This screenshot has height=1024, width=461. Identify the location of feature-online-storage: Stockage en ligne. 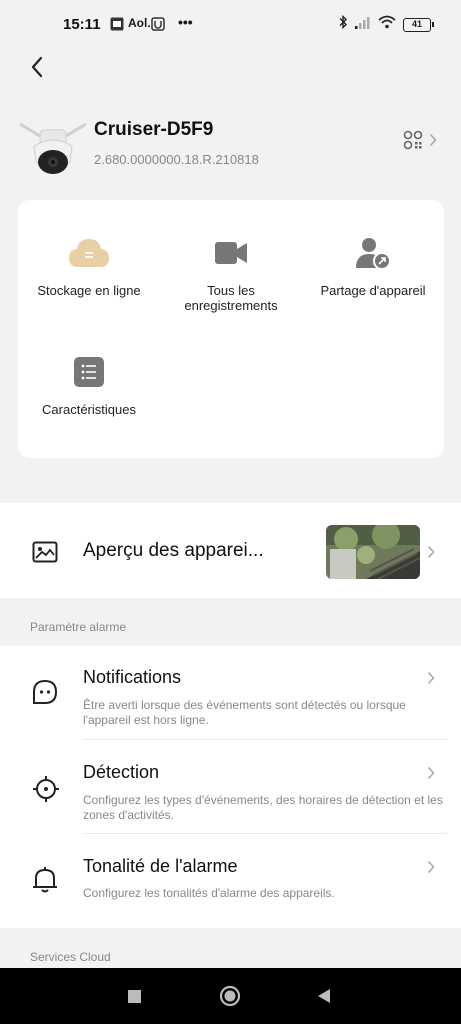
(89, 265).